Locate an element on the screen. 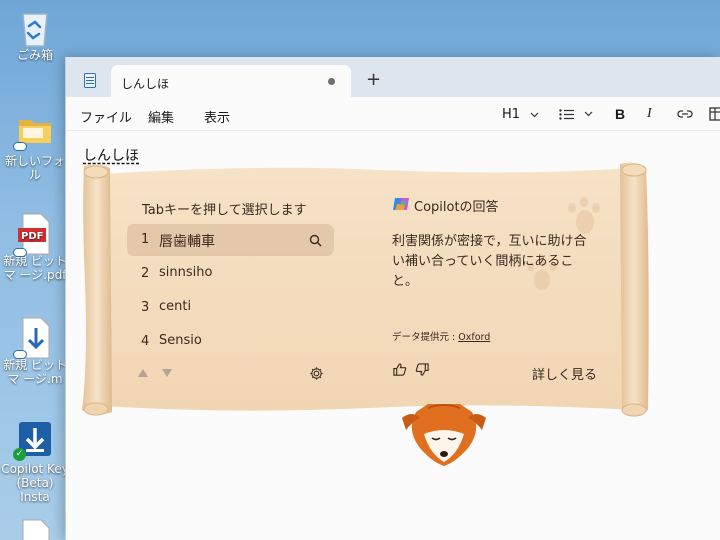 This screenshot has height=540, width=720. link-icon is located at coordinates (685, 114).